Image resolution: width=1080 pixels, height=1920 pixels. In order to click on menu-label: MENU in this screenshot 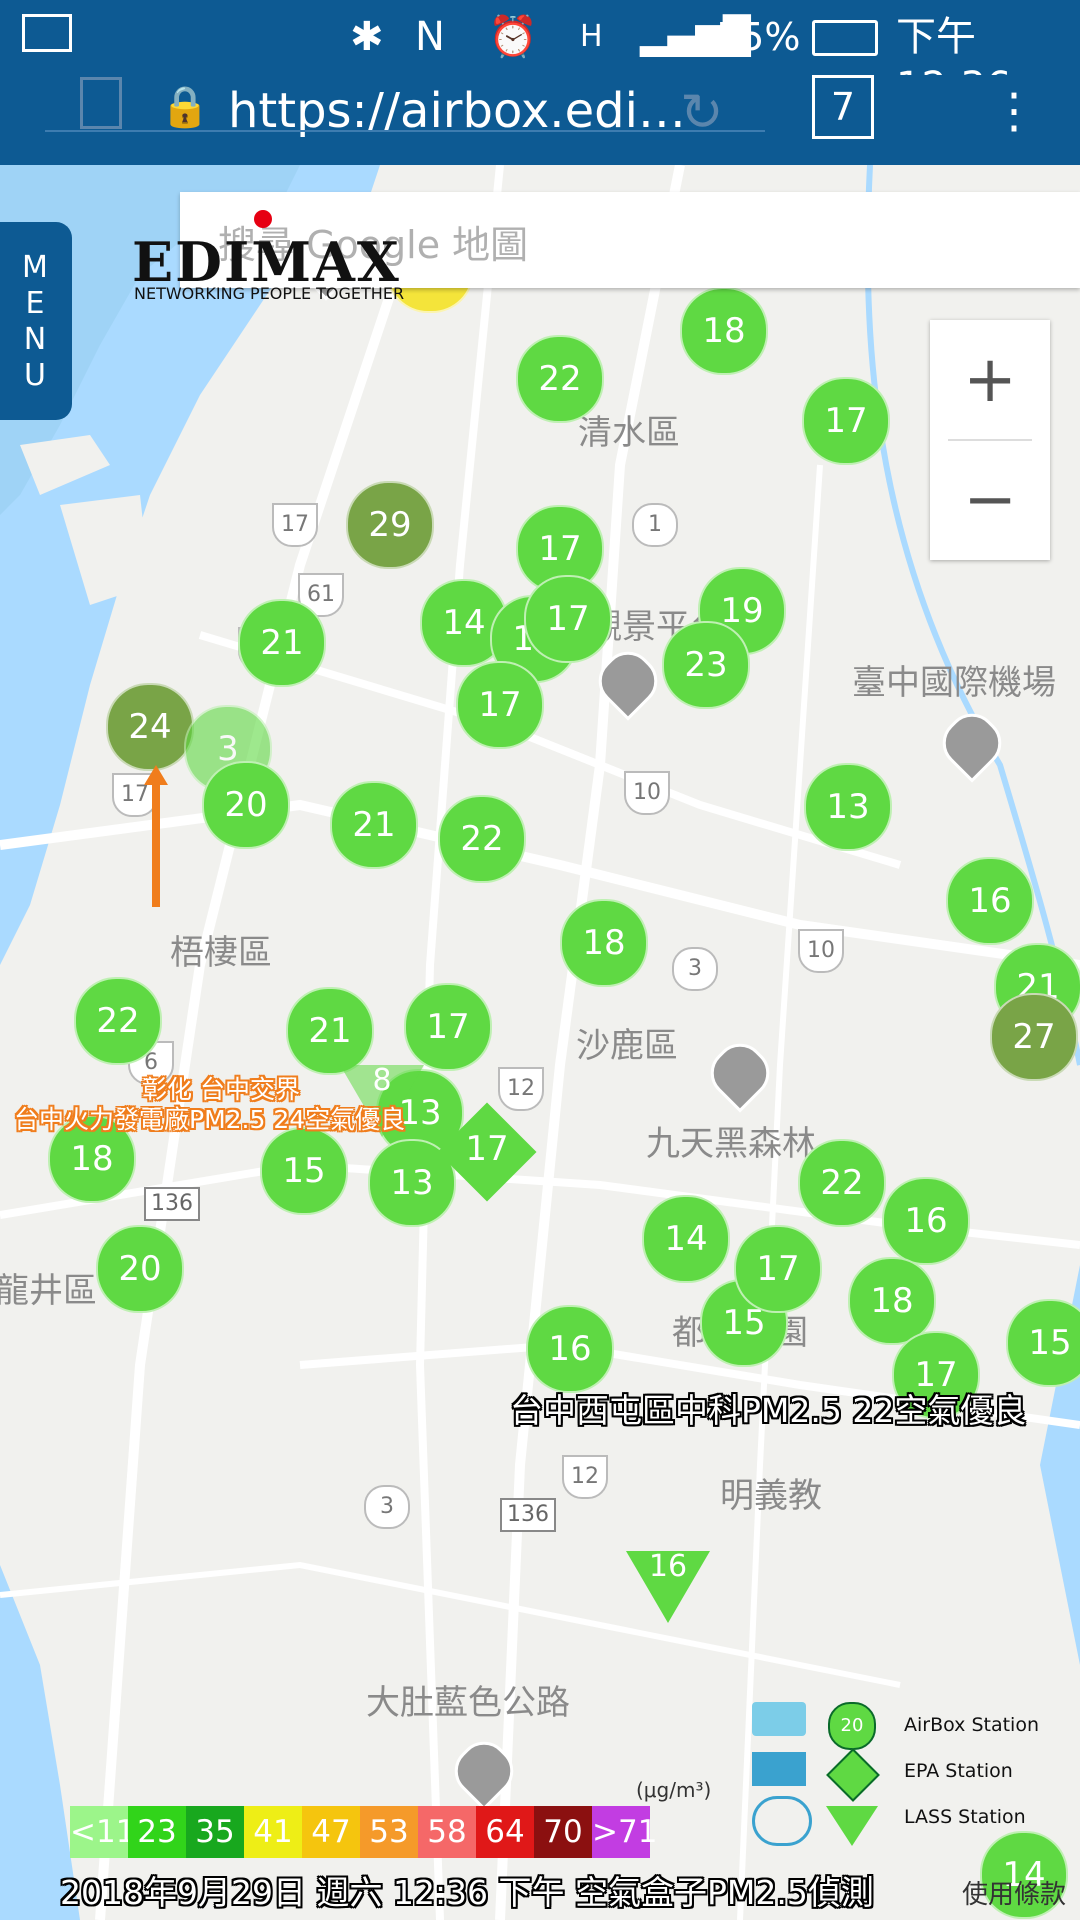, I will do `click(35, 321)`.